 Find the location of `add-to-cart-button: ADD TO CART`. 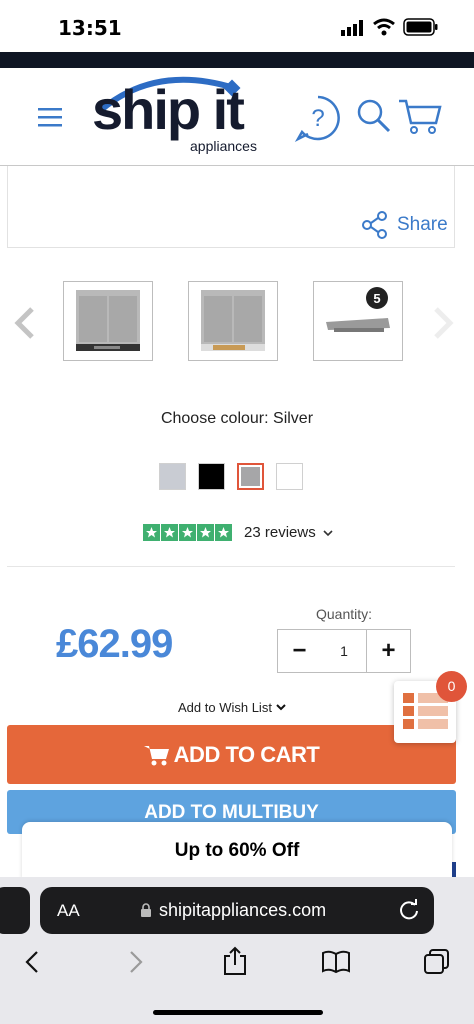

add-to-cart-button: ADD TO CART is located at coordinates (231, 754).